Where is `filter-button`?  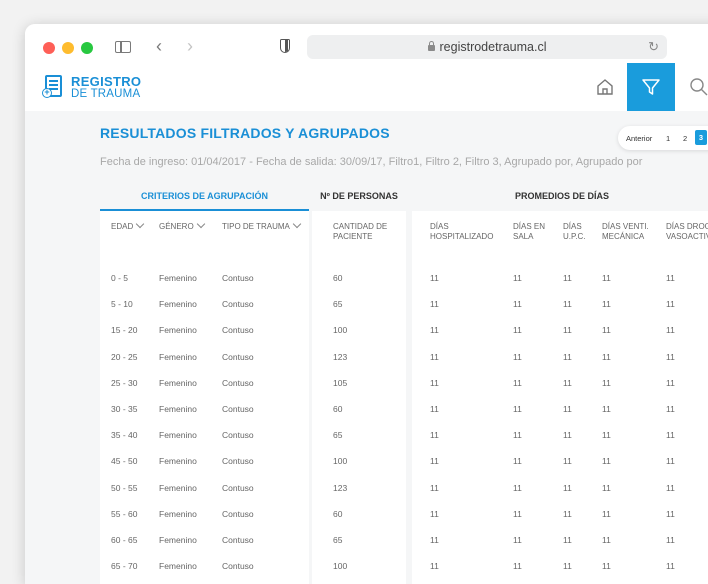
filter-button is located at coordinates (651, 87).